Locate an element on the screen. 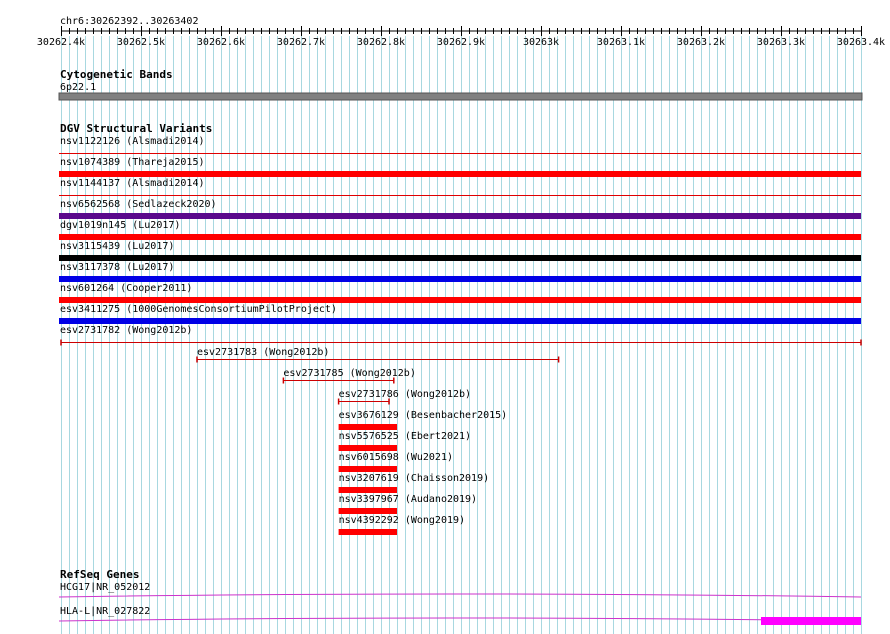 The height and width of the screenshot is (634, 890). ruler-tick-label: 30263.4k is located at coordinates (861, 42).